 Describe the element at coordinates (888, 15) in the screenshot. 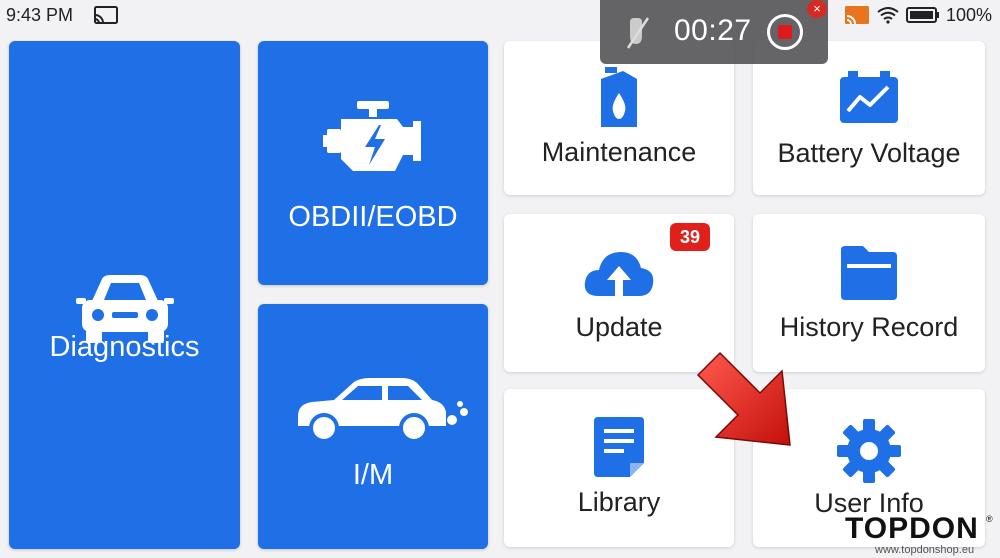

I see `wifi-icon` at that location.